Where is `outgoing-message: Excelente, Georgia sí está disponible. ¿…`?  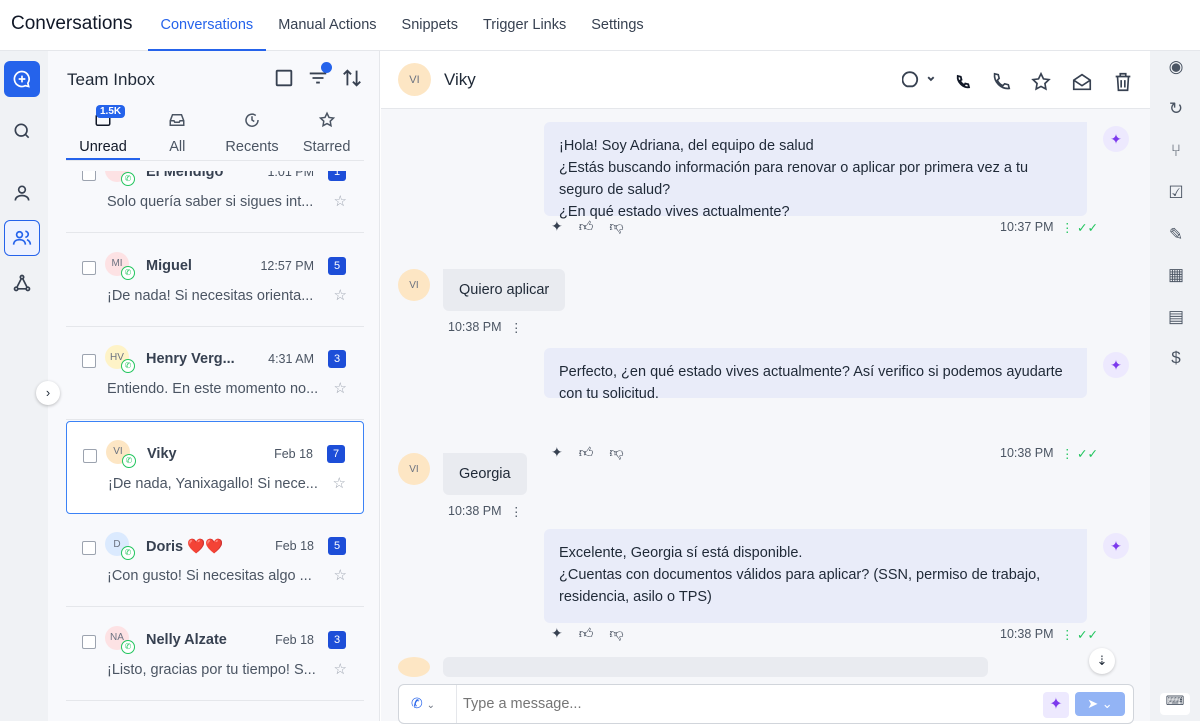
outgoing-message: Excelente, Georgia sí está disponible. ¿… is located at coordinates (815, 576).